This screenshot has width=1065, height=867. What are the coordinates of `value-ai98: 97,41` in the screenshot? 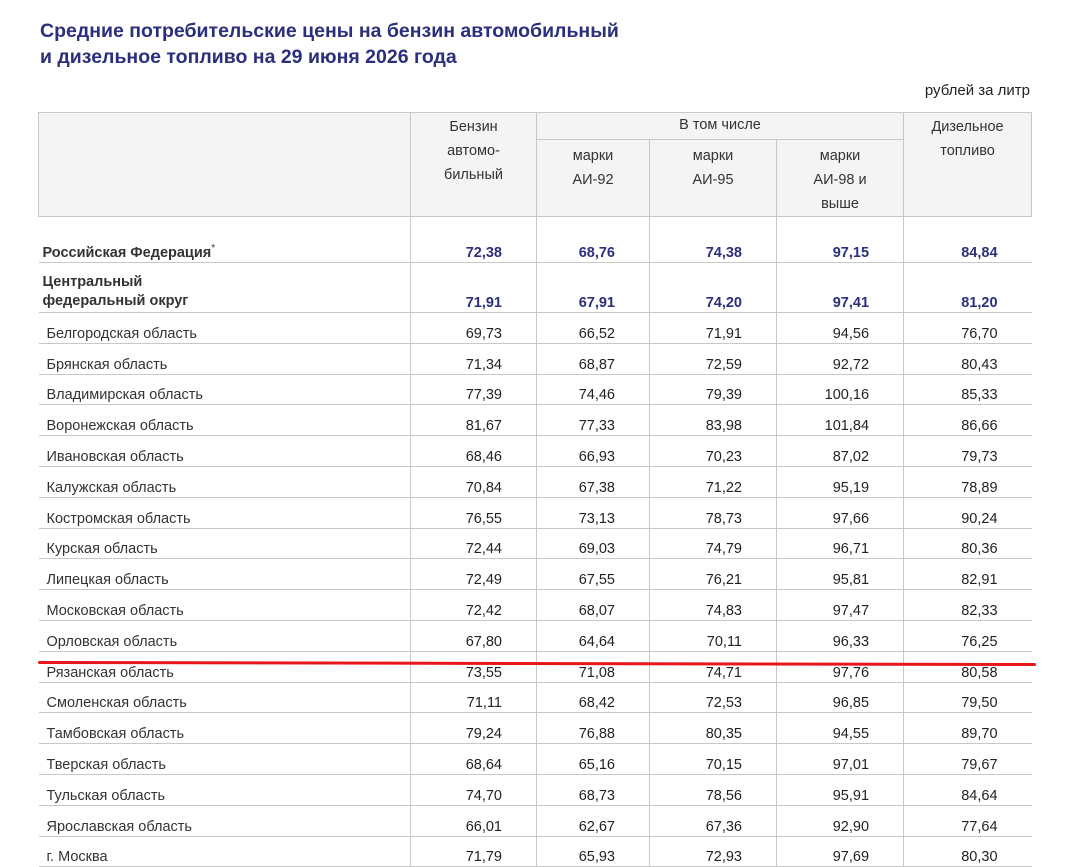 It's located at (839, 287).